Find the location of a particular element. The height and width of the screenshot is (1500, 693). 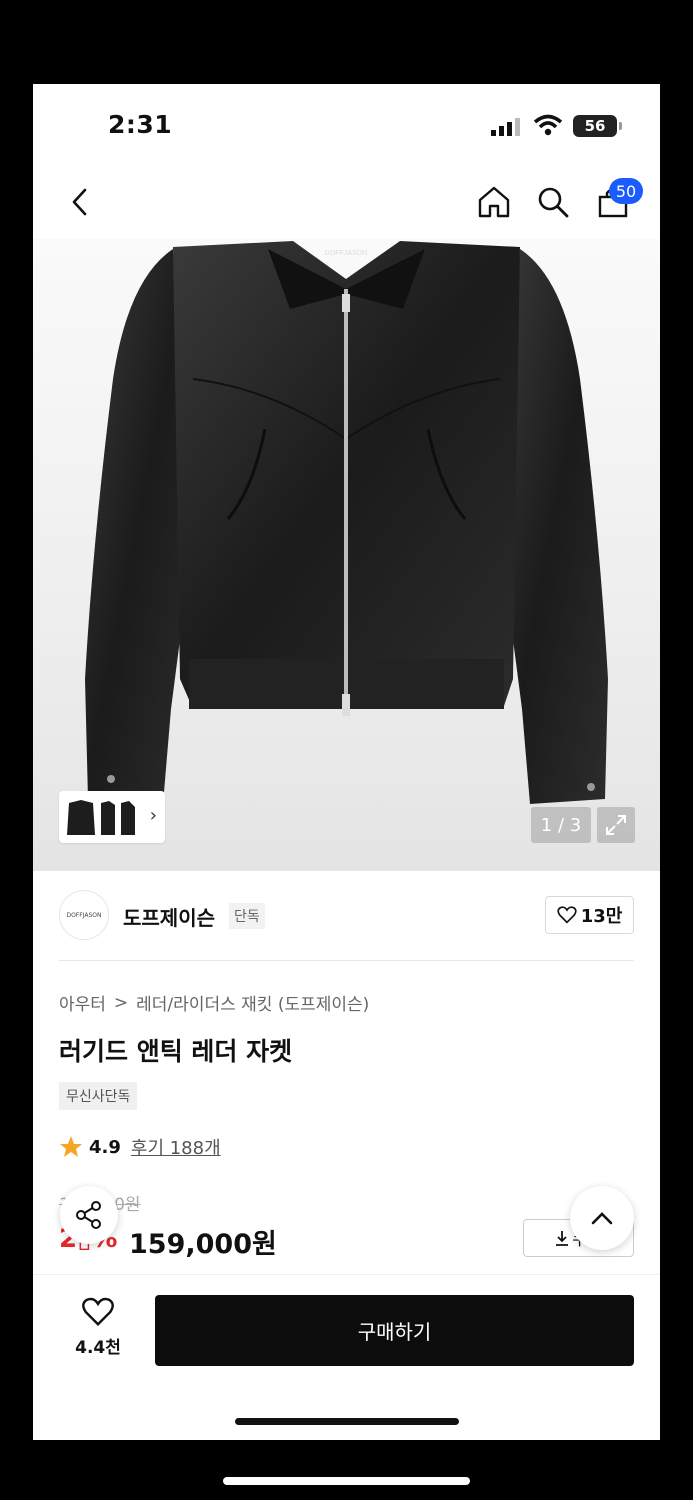

bottom-action-bar: 4.4천 구매하기 is located at coordinates (346, 1324).